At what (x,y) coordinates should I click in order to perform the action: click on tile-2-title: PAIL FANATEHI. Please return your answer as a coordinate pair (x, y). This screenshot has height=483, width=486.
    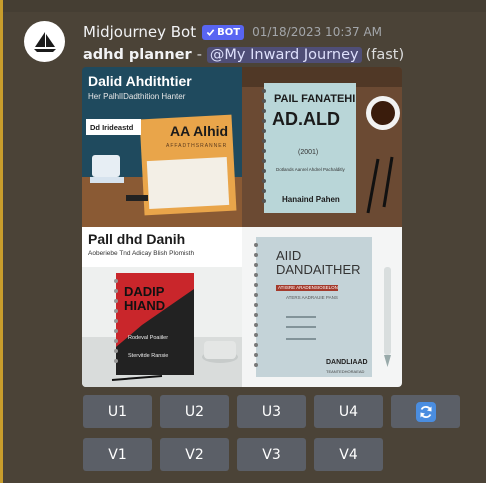
    Looking at the image, I should click on (315, 99).